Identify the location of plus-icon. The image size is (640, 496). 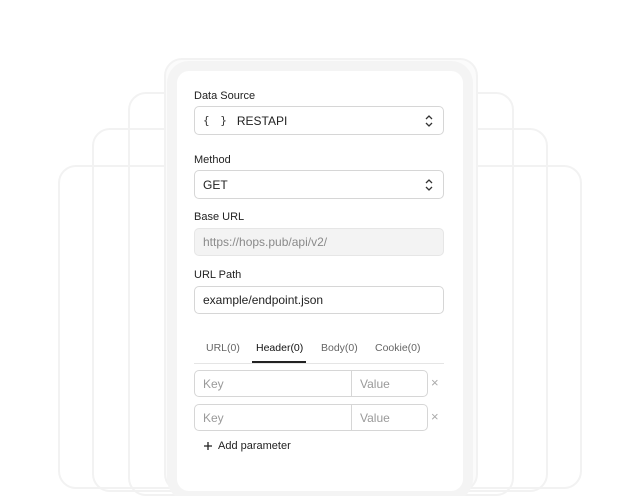
(208, 446).